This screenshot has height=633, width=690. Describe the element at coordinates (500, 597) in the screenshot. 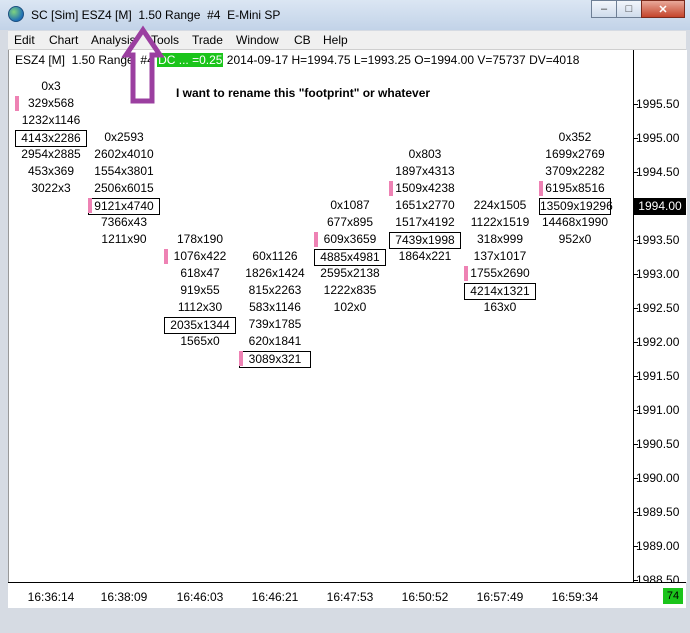

I see `time-tick-label: 16:57:49` at that location.